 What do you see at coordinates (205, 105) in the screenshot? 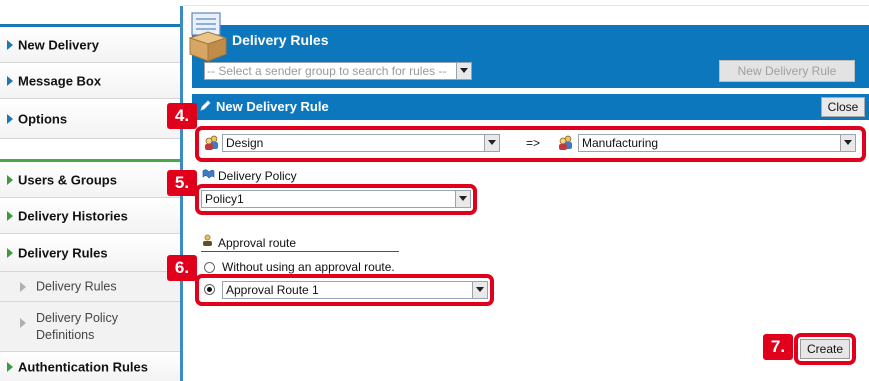
I see `pencil-icon` at bounding box center [205, 105].